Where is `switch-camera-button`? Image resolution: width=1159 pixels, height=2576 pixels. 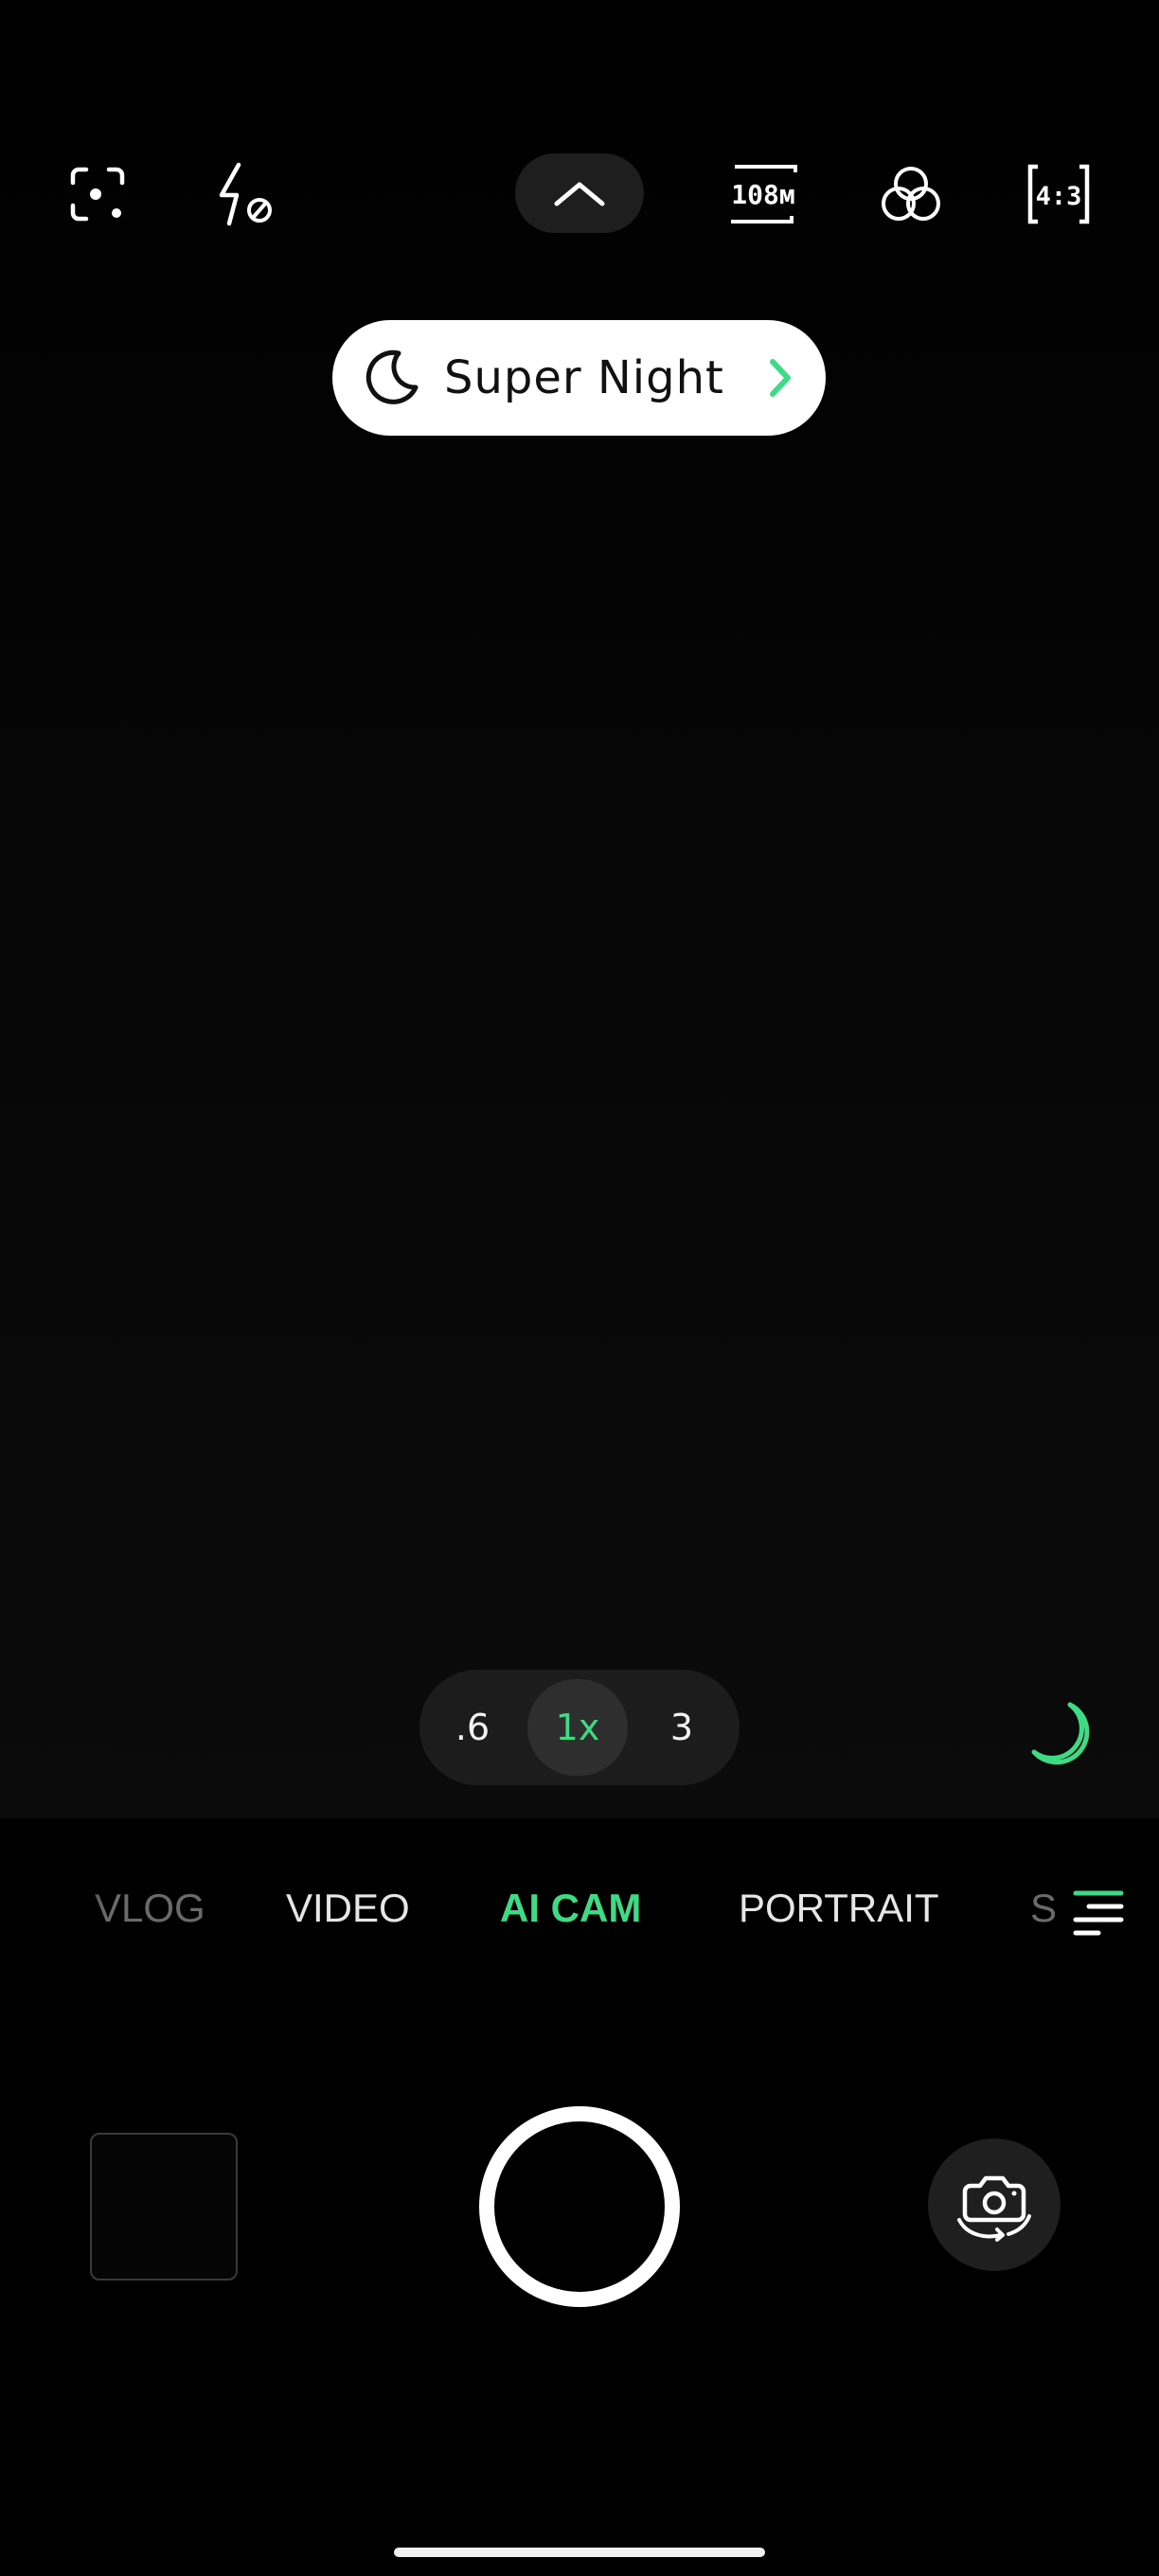
switch-camera-button is located at coordinates (995, 2204).